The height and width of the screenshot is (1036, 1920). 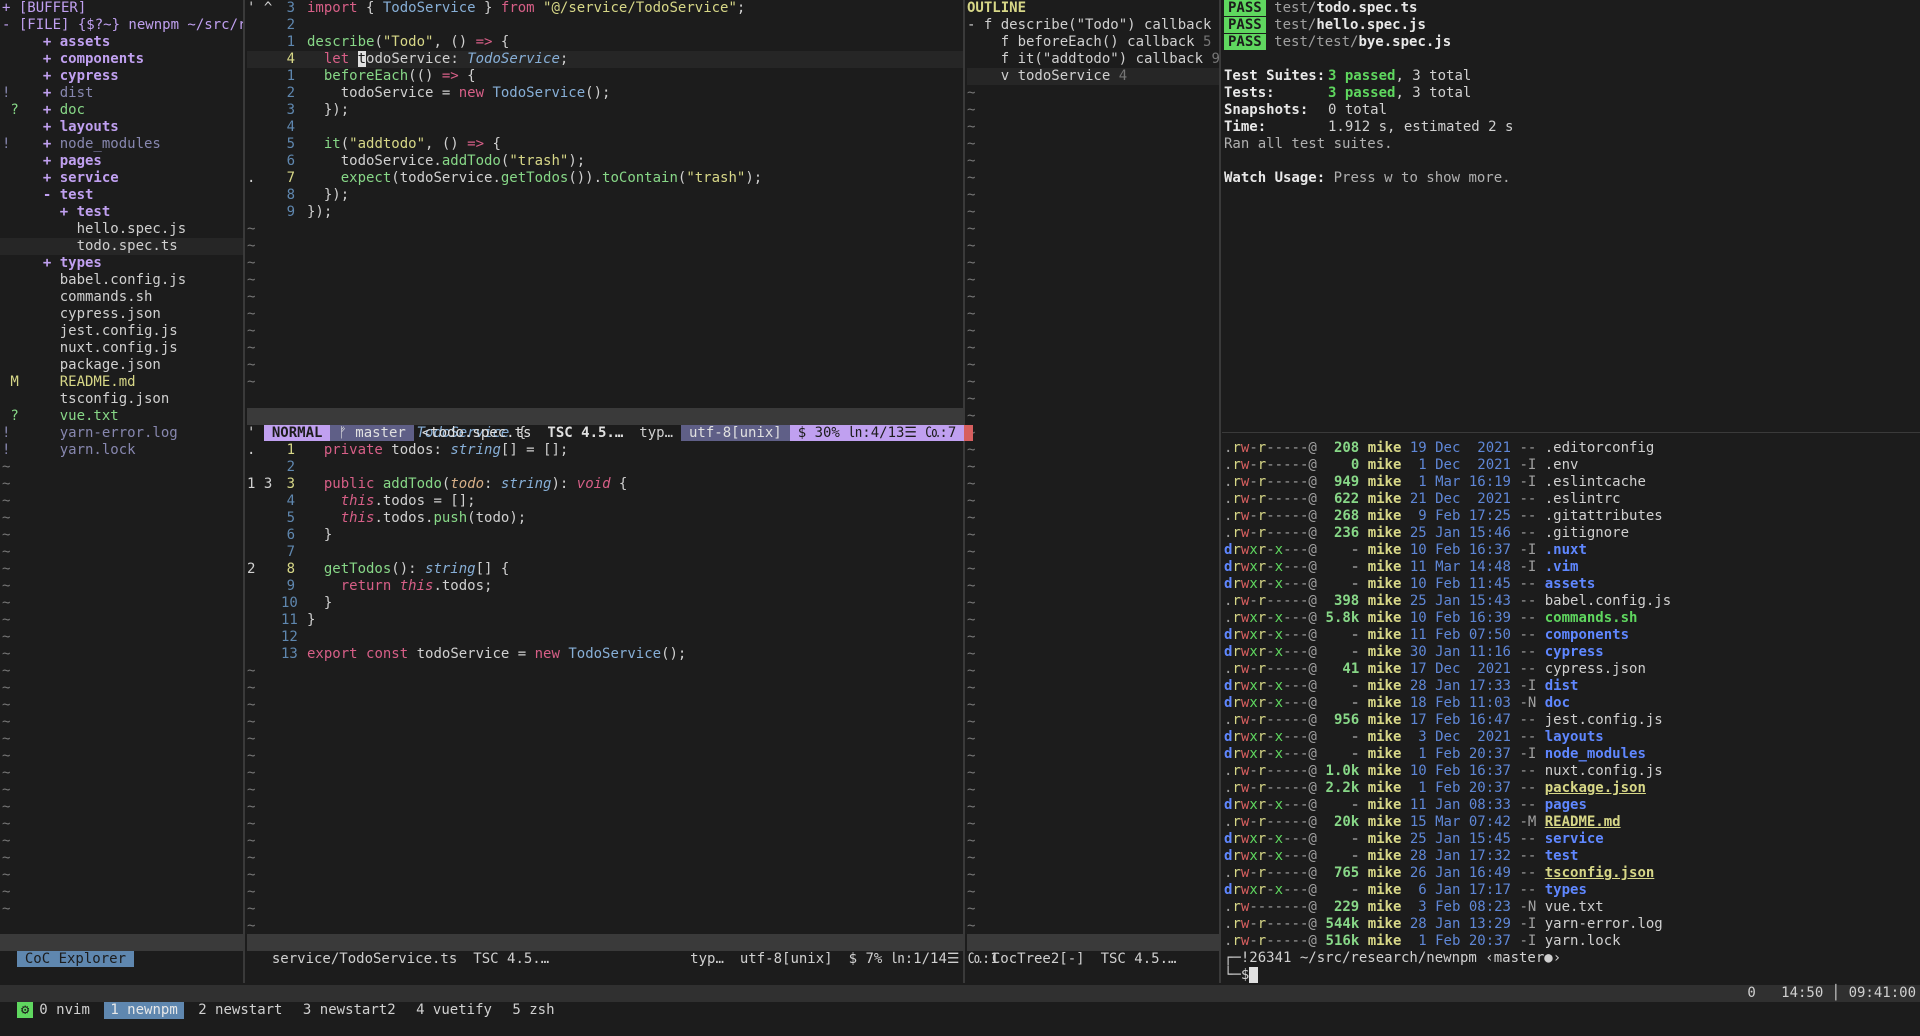 What do you see at coordinates (605, 637) in the screenshot?
I see `code-line: 12` at bounding box center [605, 637].